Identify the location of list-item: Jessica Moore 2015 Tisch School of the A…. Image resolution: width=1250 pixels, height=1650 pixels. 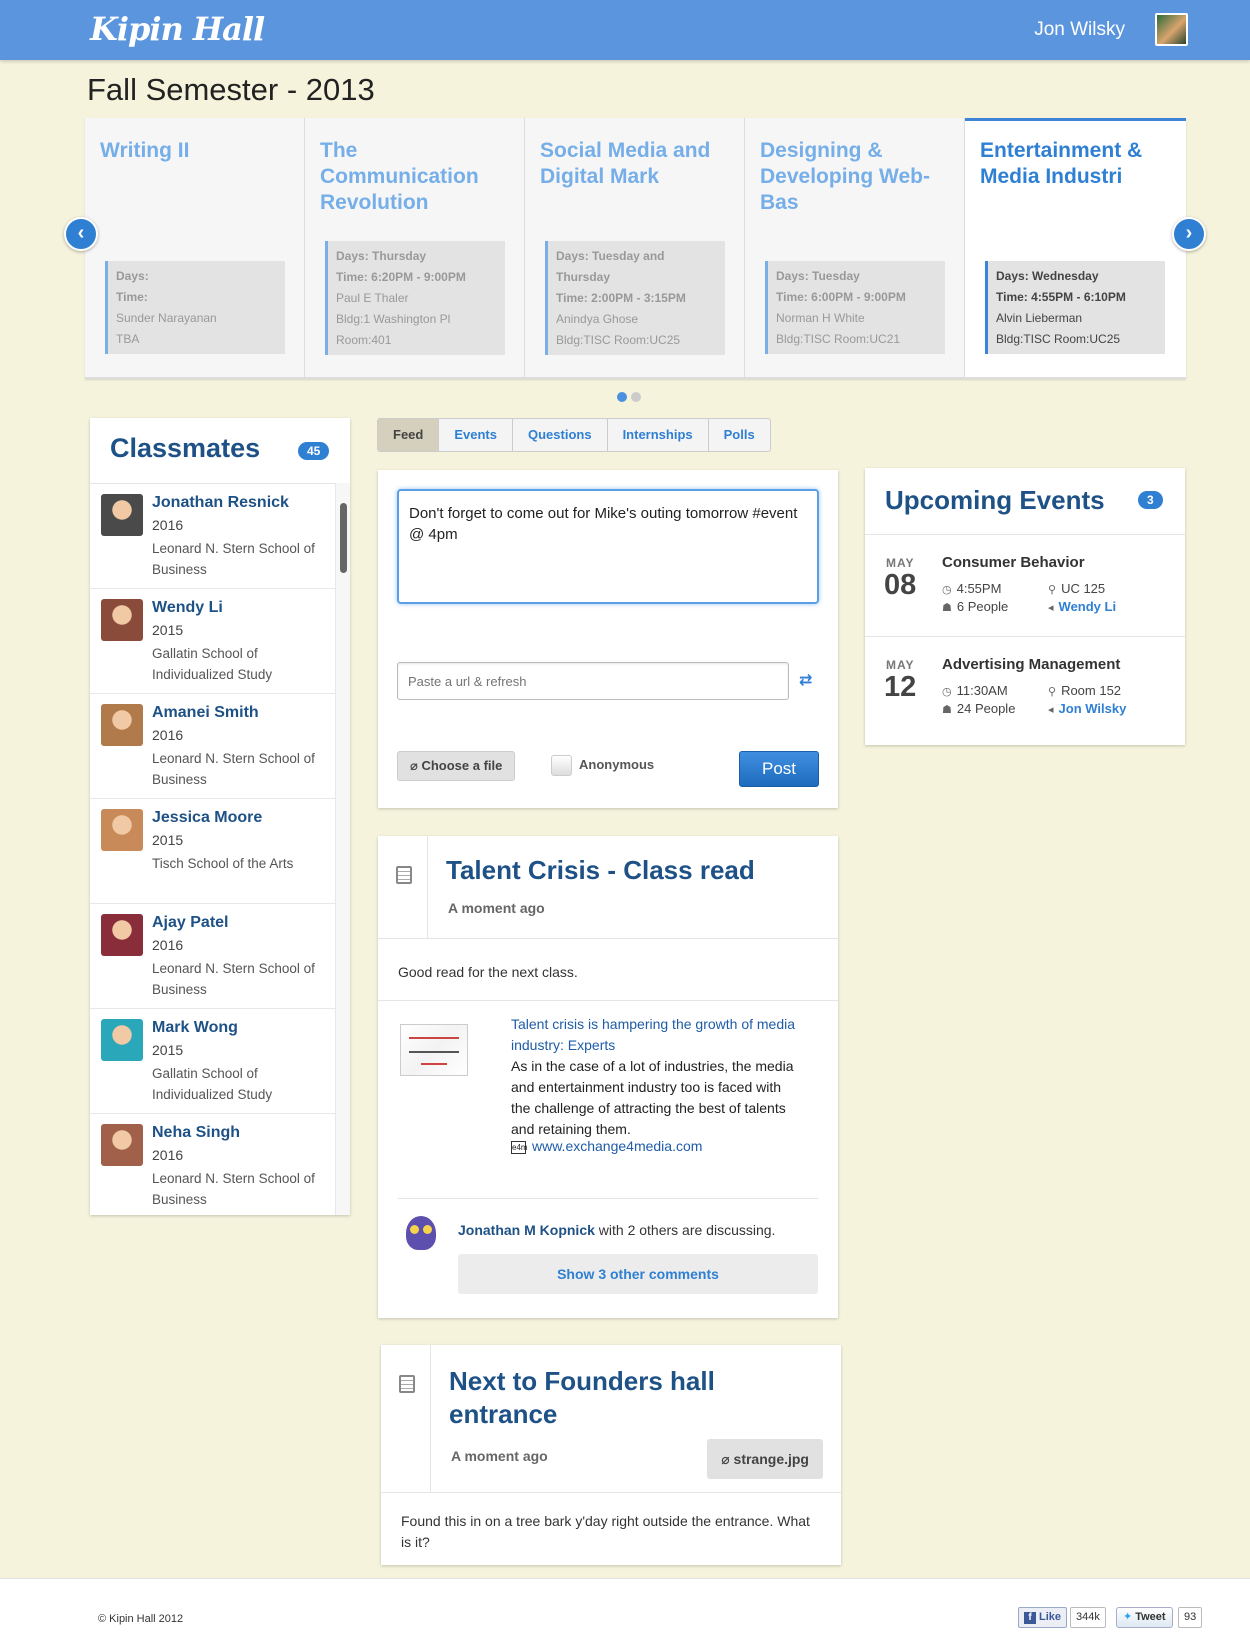
(212, 851).